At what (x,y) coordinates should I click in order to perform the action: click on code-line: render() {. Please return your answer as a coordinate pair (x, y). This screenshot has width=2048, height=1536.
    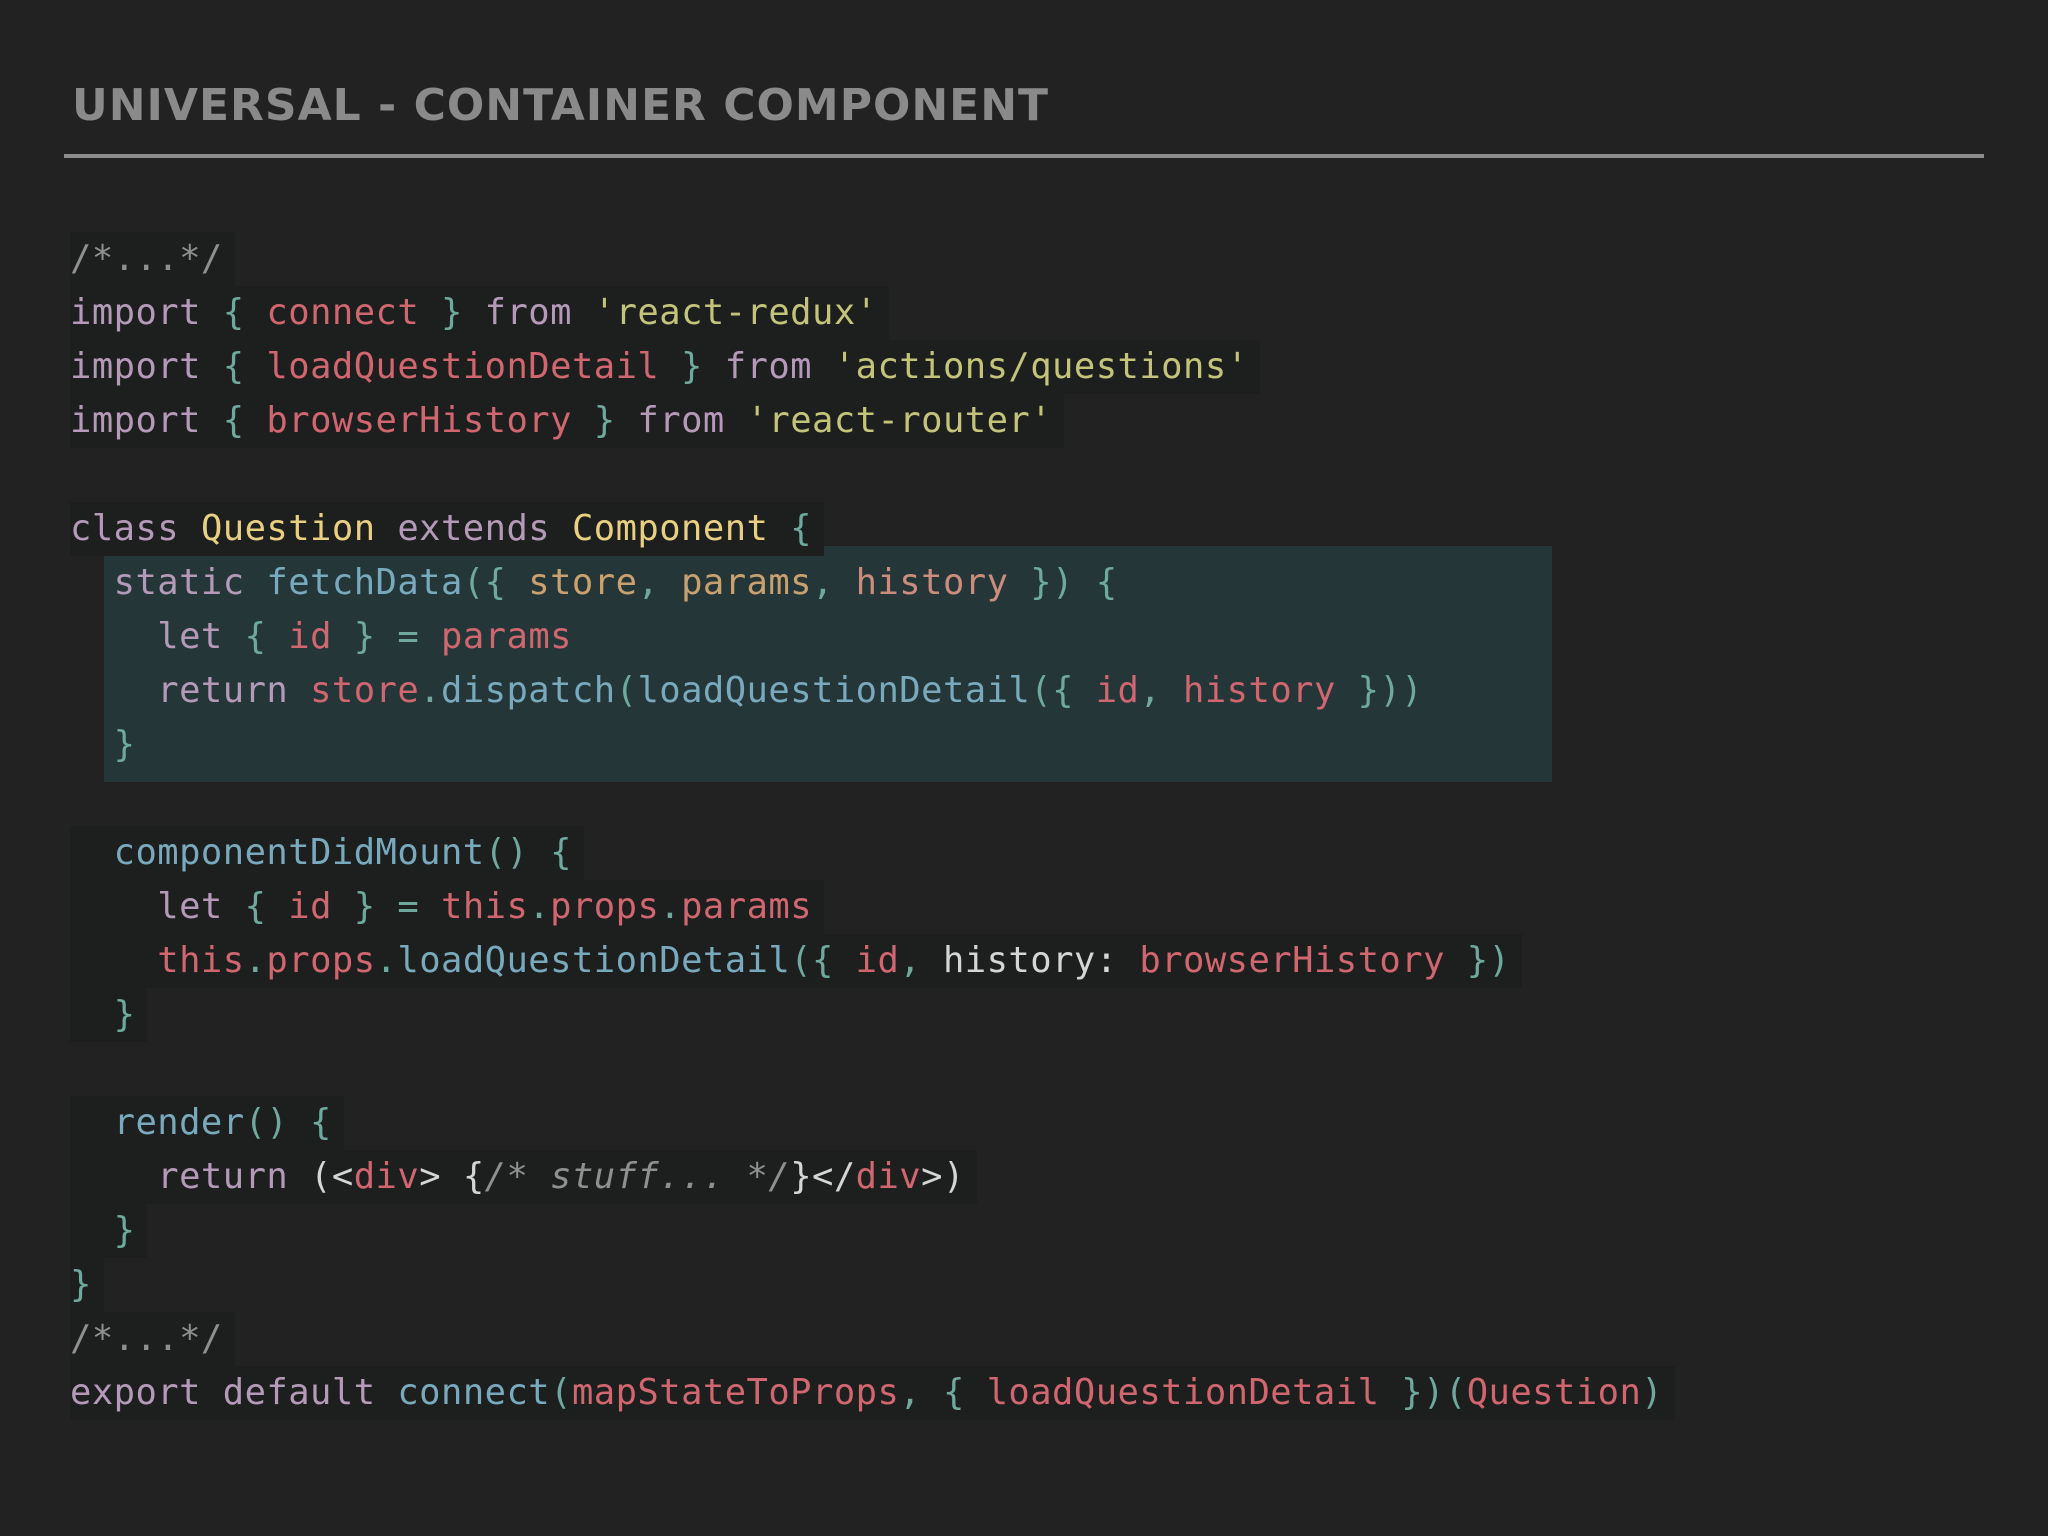
    Looking at the image, I should click on (872, 1123).